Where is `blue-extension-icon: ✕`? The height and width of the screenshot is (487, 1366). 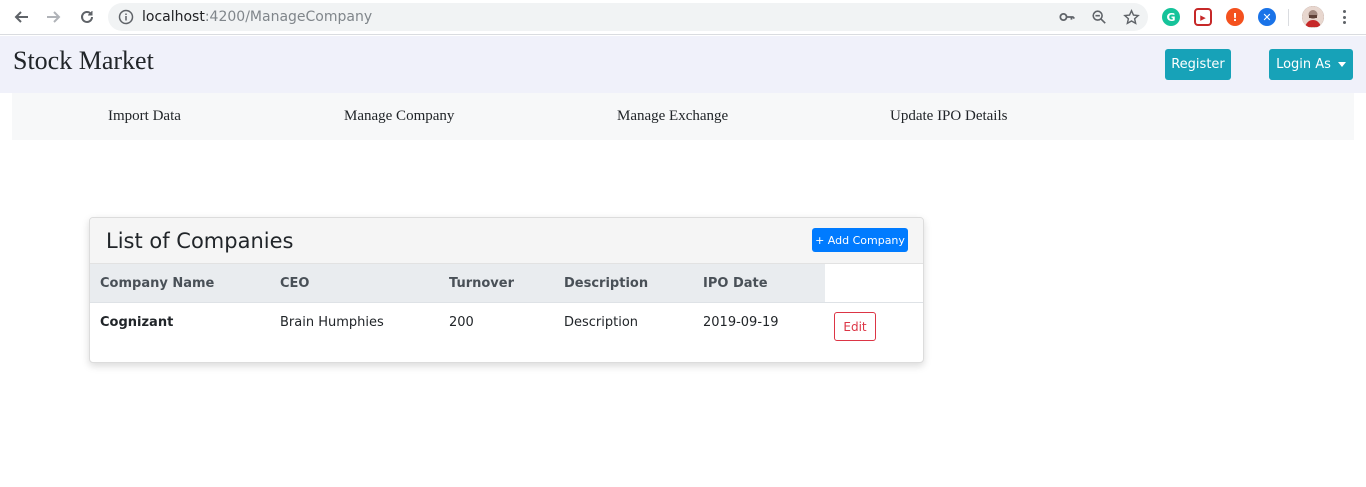 blue-extension-icon: ✕ is located at coordinates (1267, 17).